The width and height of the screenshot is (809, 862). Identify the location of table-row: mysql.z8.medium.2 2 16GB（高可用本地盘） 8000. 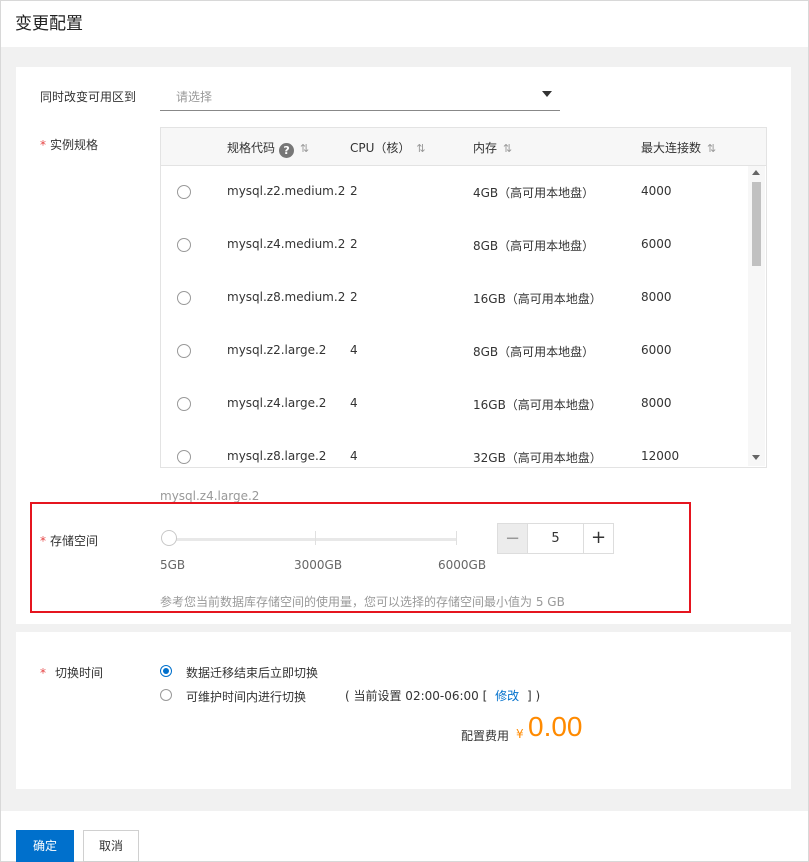
(454, 299).